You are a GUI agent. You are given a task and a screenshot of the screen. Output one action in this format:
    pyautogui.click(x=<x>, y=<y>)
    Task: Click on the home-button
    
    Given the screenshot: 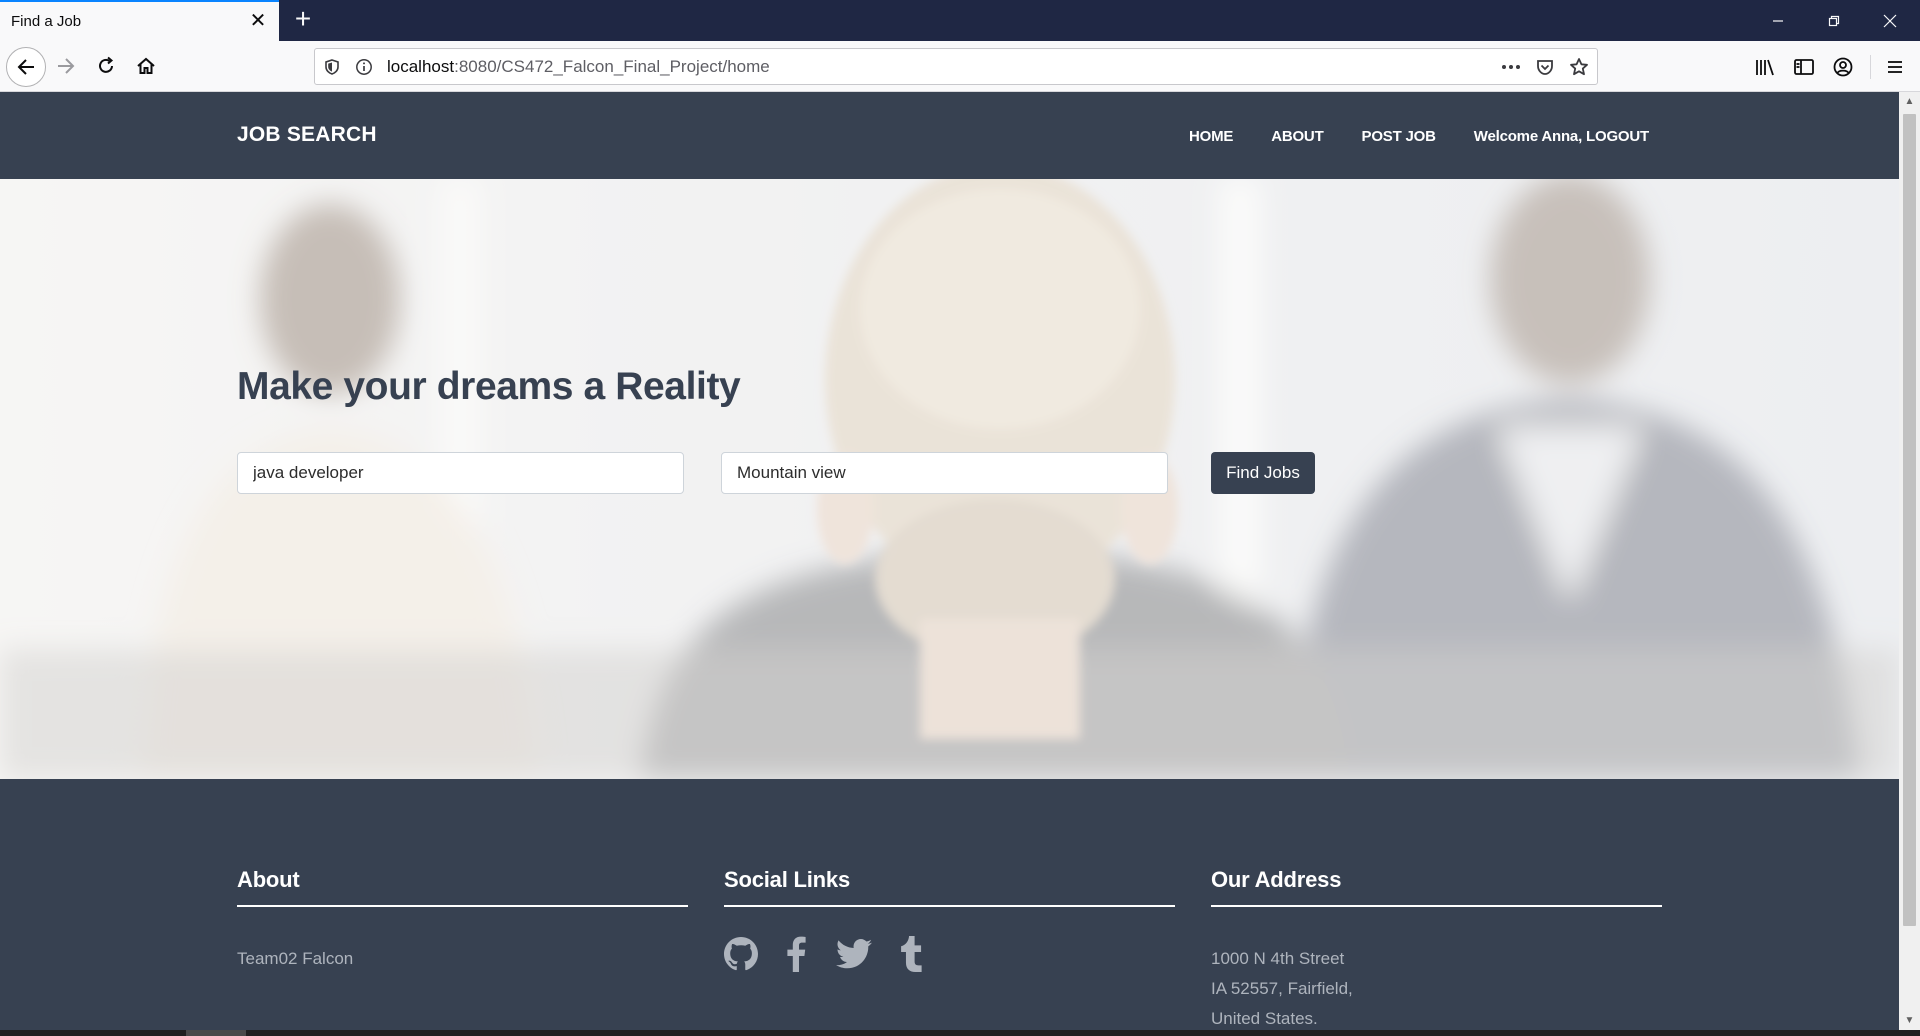 What is the action you would take?
    pyautogui.click(x=146, y=66)
    